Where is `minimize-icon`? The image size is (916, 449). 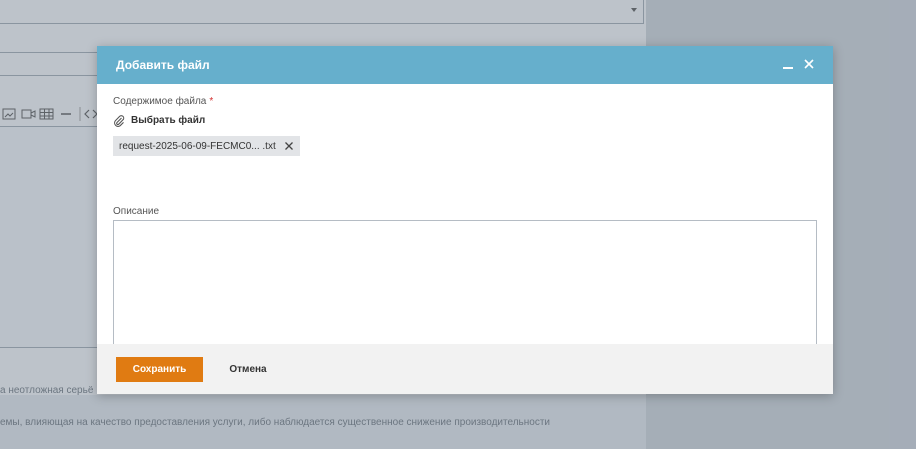 minimize-icon is located at coordinates (788, 64).